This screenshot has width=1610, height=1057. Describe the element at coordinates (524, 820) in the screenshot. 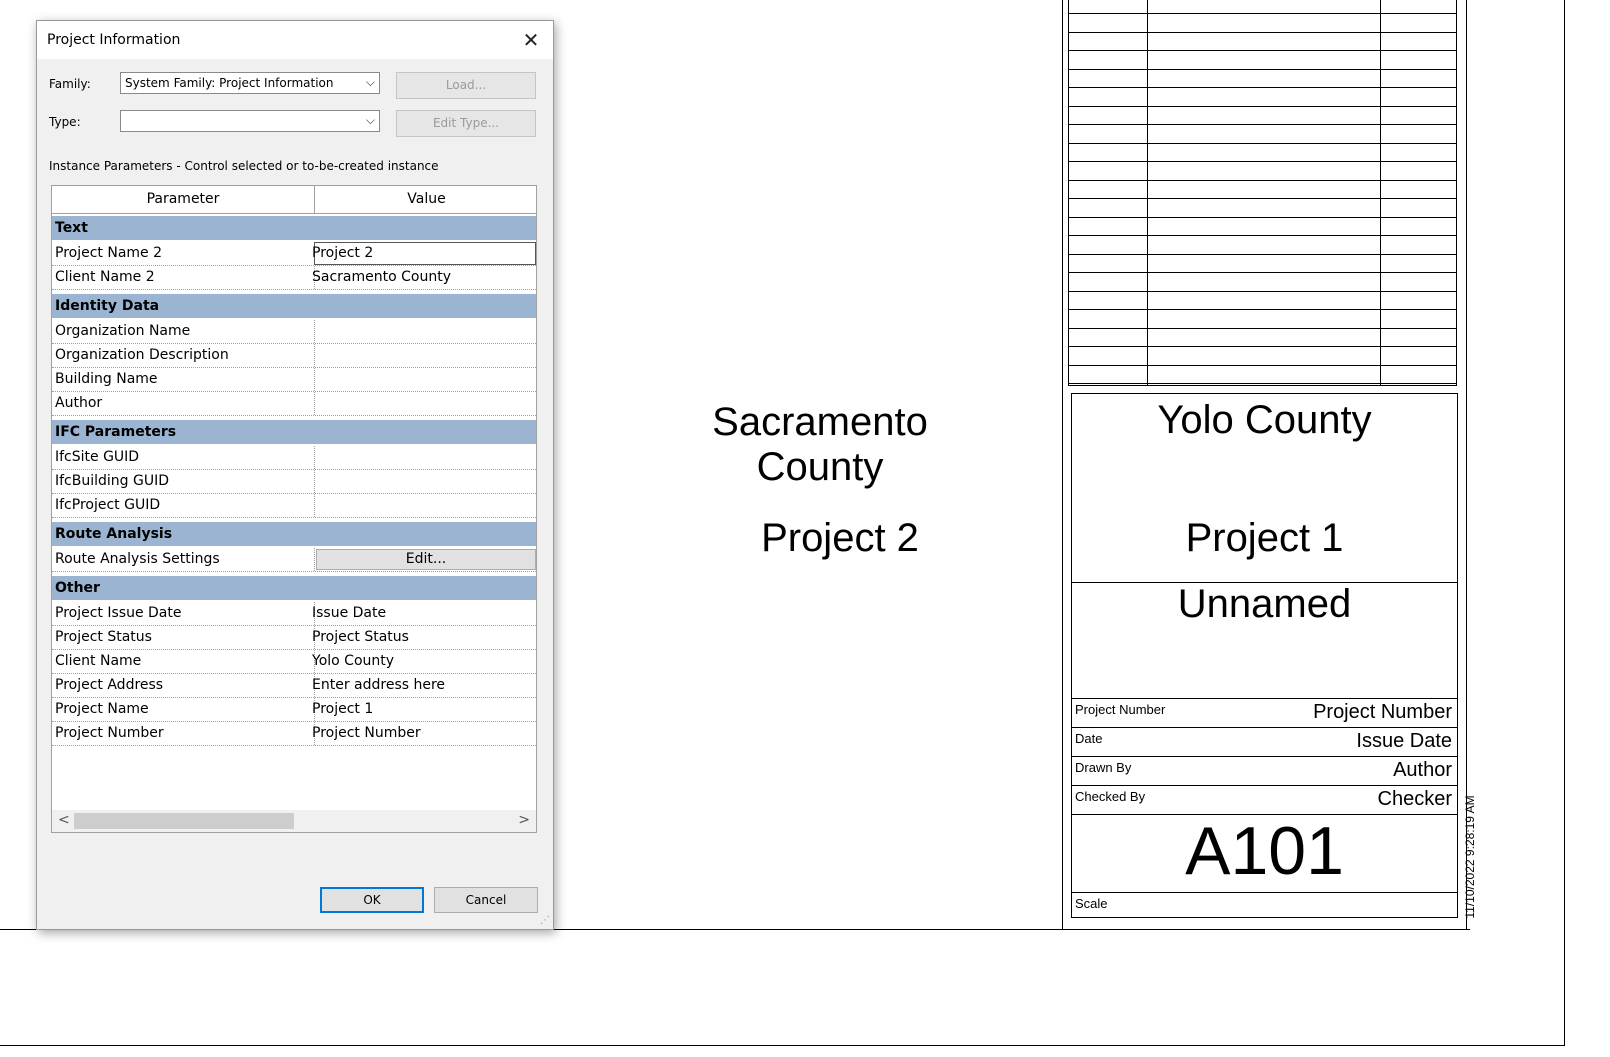

I see `scroll-right-icon: >` at that location.